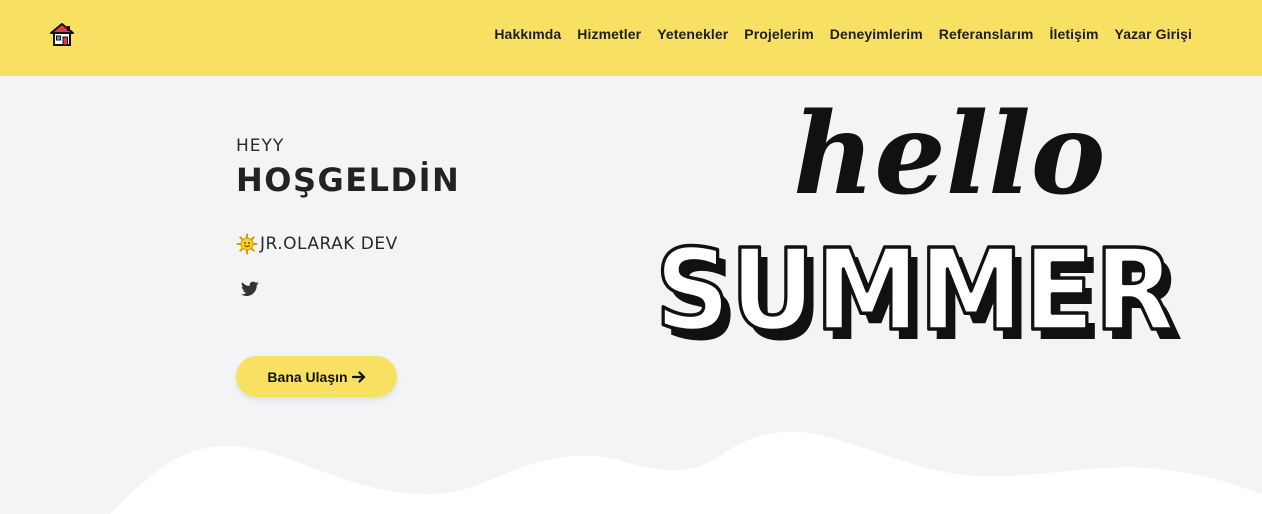 Image resolution: width=1262 pixels, height=514 pixels. What do you see at coordinates (609, 34) in the screenshot?
I see `nav-item-hizmetler: Hizmetler` at bounding box center [609, 34].